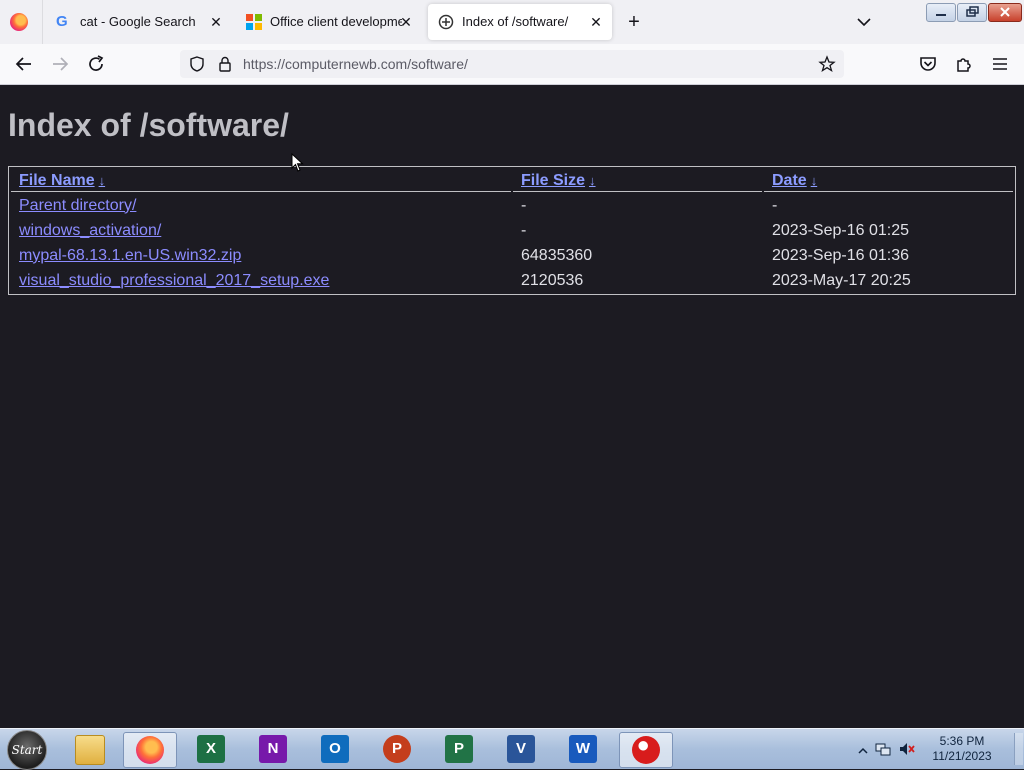 This screenshot has height=770, width=1024. What do you see at coordinates (1000, 64) in the screenshot?
I see `application-menu-icon` at bounding box center [1000, 64].